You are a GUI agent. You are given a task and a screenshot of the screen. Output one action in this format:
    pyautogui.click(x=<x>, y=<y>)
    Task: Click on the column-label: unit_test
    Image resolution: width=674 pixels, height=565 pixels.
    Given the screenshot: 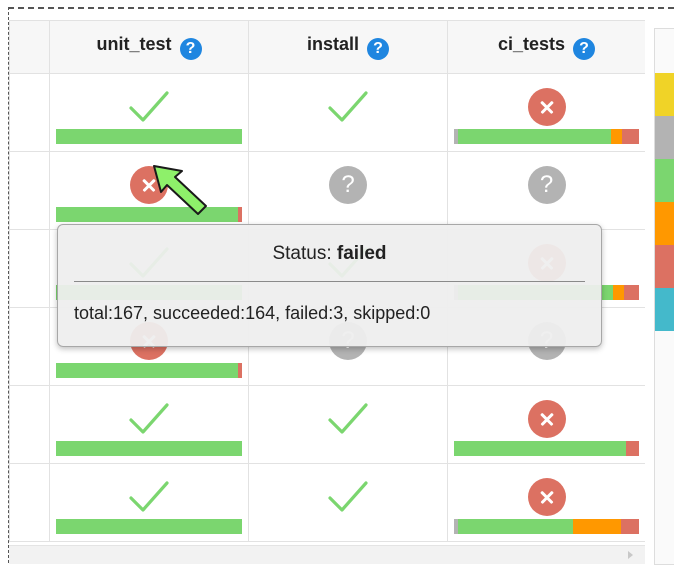 What is the action you would take?
    pyautogui.click(x=134, y=44)
    